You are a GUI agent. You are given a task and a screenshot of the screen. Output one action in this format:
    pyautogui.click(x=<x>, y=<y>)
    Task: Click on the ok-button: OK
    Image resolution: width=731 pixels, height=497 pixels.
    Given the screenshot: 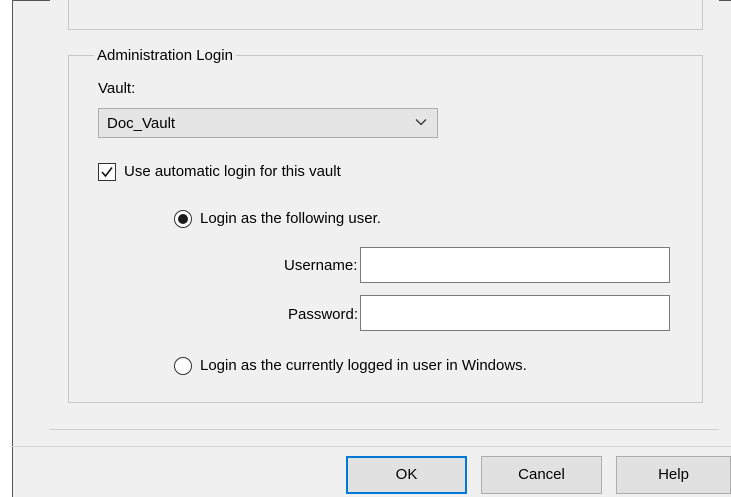 What is the action you would take?
    pyautogui.click(x=406, y=475)
    